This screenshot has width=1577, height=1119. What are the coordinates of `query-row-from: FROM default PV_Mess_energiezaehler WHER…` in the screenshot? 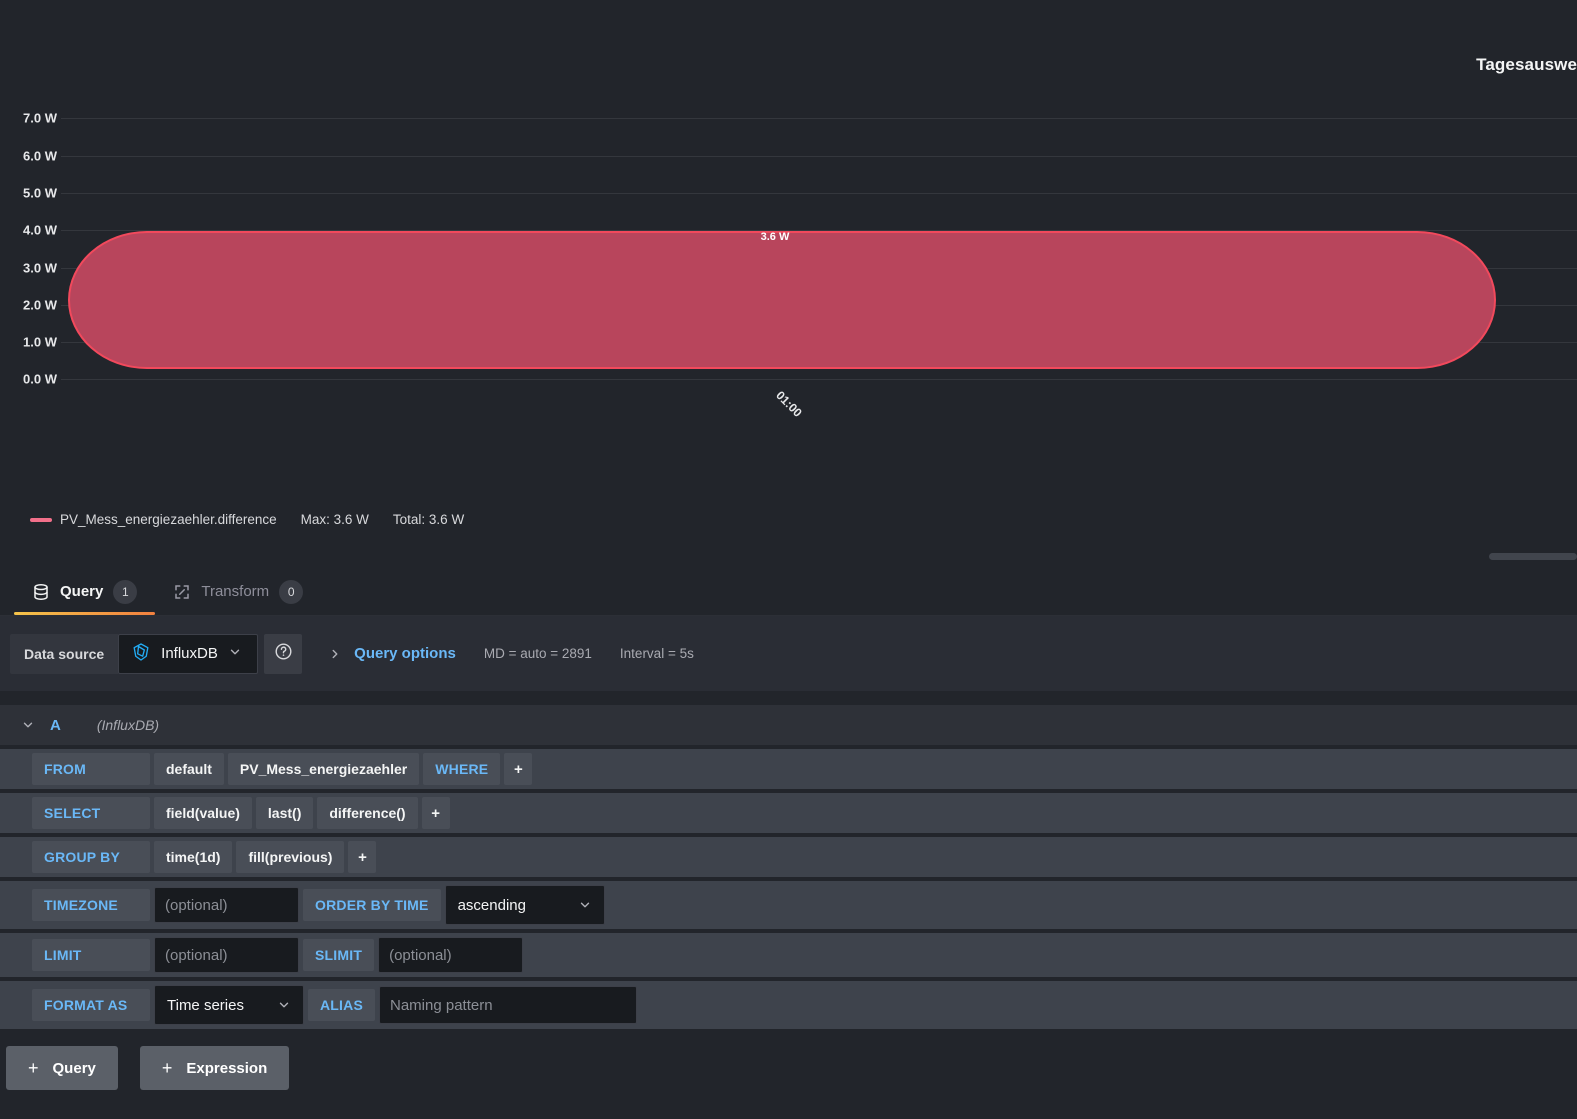 It's located at (788, 769).